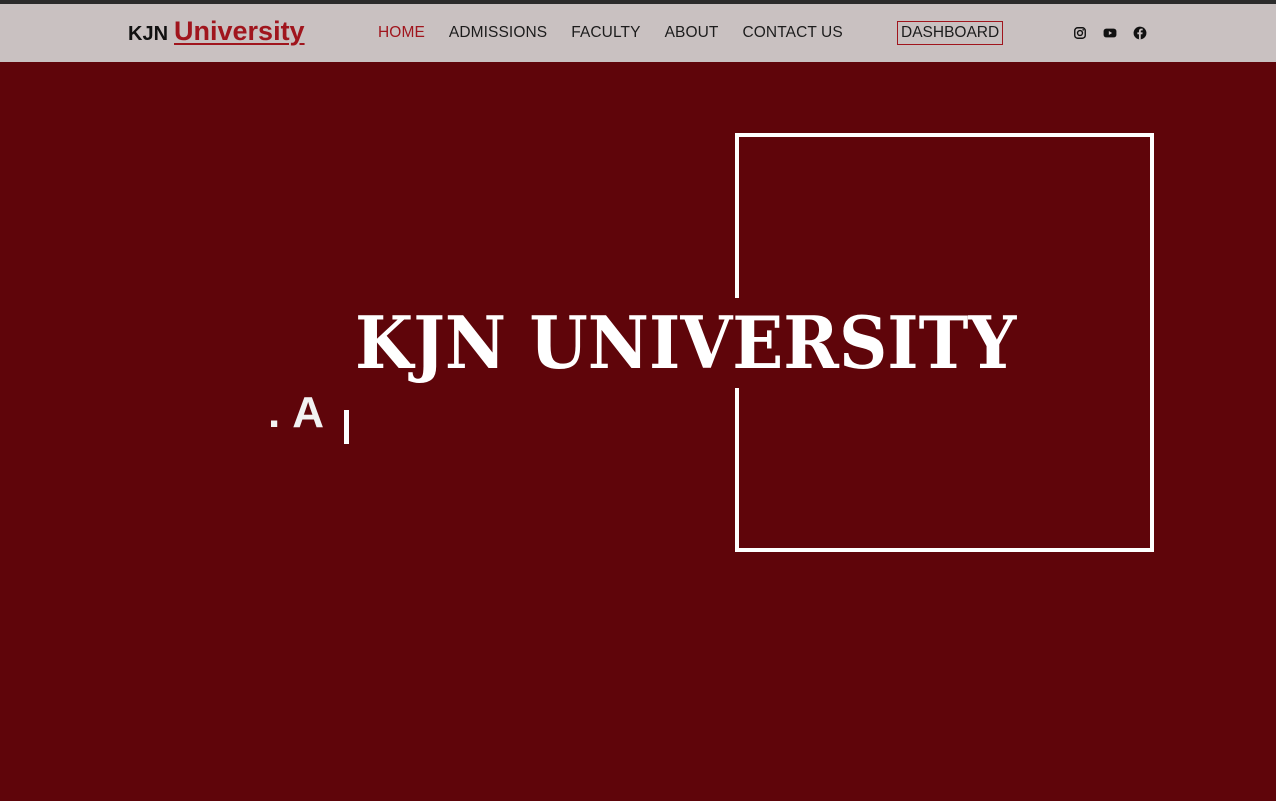 The height and width of the screenshot is (801, 1276). What do you see at coordinates (692, 33) in the screenshot?
I see `nav-about: ABOUT` at bounding box center [692, 33].